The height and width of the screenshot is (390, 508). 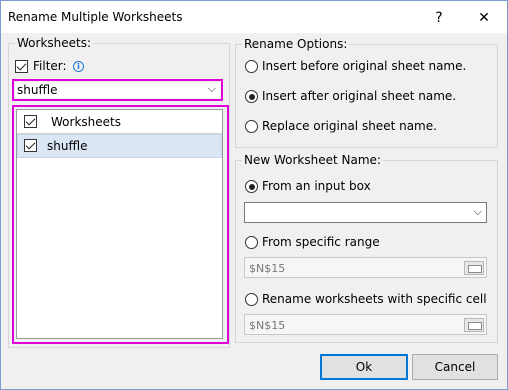 What do you see at coordinates (119, 146) in the screenshot?
I see `list-item: shuffle` at bounding box center [119, 146].